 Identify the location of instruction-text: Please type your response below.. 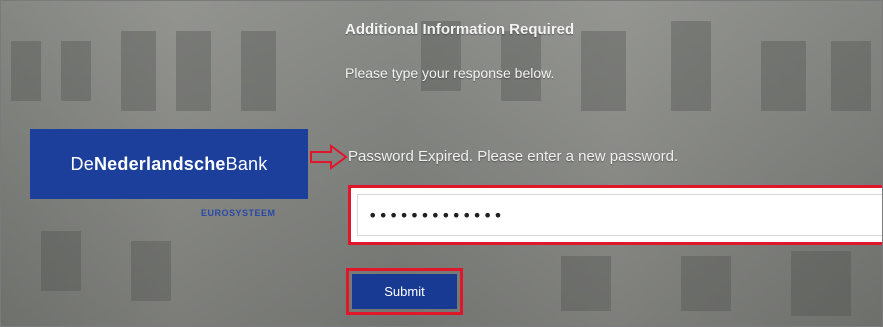
(450, 73).